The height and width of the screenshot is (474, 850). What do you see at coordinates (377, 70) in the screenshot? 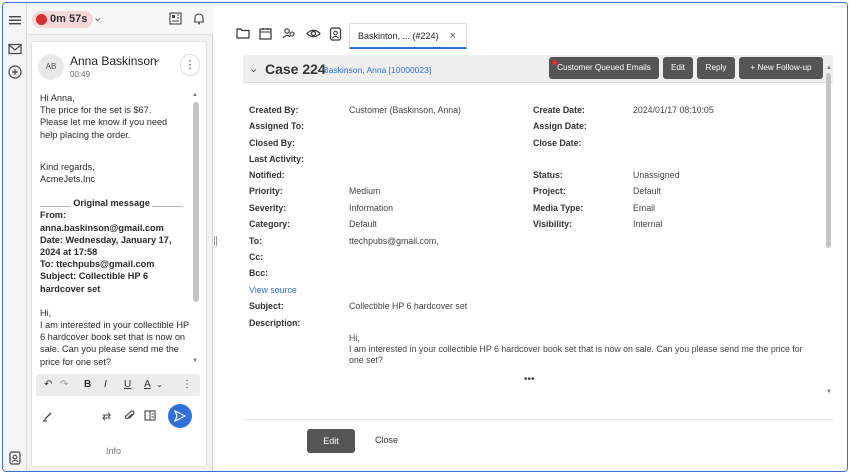
I see `customer-link: Baskinson, Anna [10000023]` at bounding box center [377, 70].